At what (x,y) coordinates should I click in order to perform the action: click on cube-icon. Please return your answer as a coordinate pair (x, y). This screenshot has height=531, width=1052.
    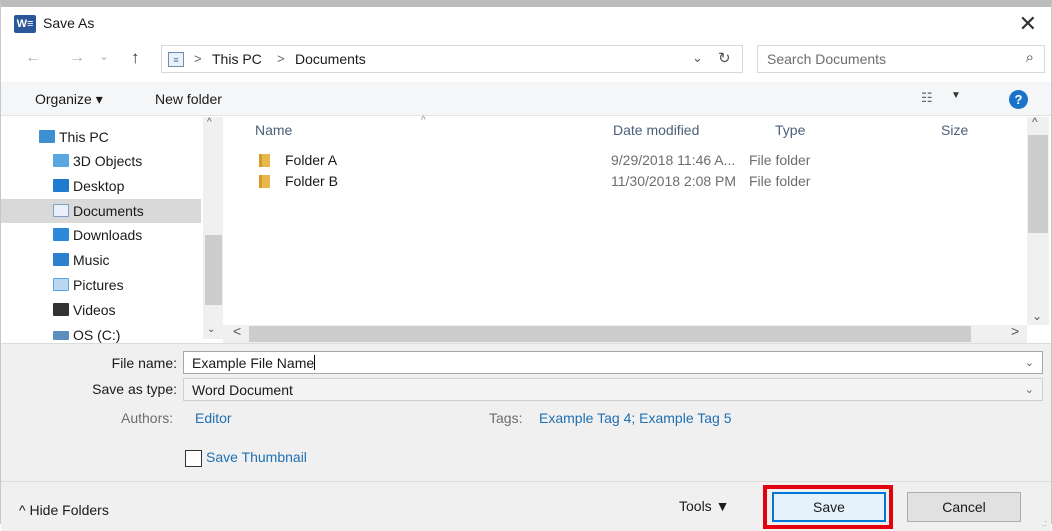
    Looking at the image, I should click on (61, 160).